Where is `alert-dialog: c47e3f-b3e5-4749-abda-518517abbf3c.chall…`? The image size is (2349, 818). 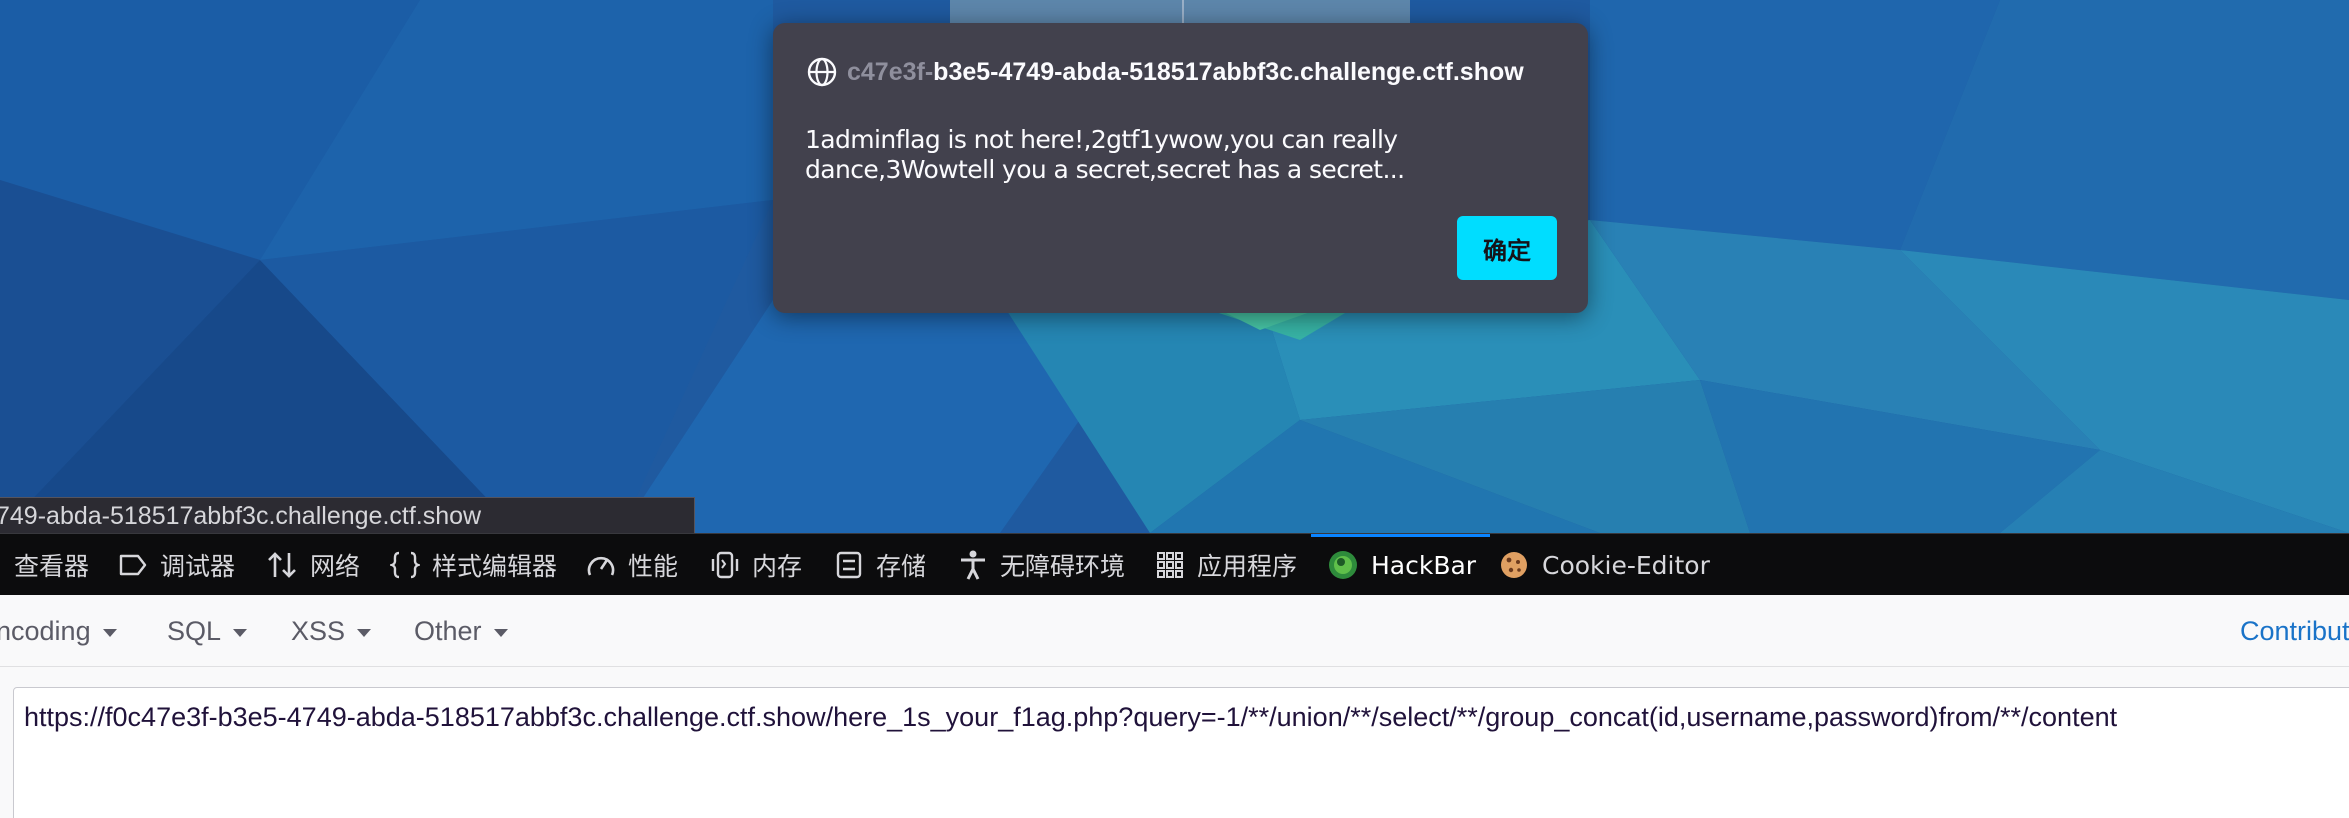 alert-dialog: c47e3f-b3e5-4749-abda-518517abbf3c.chall… is located at coordinates (1180, 168).